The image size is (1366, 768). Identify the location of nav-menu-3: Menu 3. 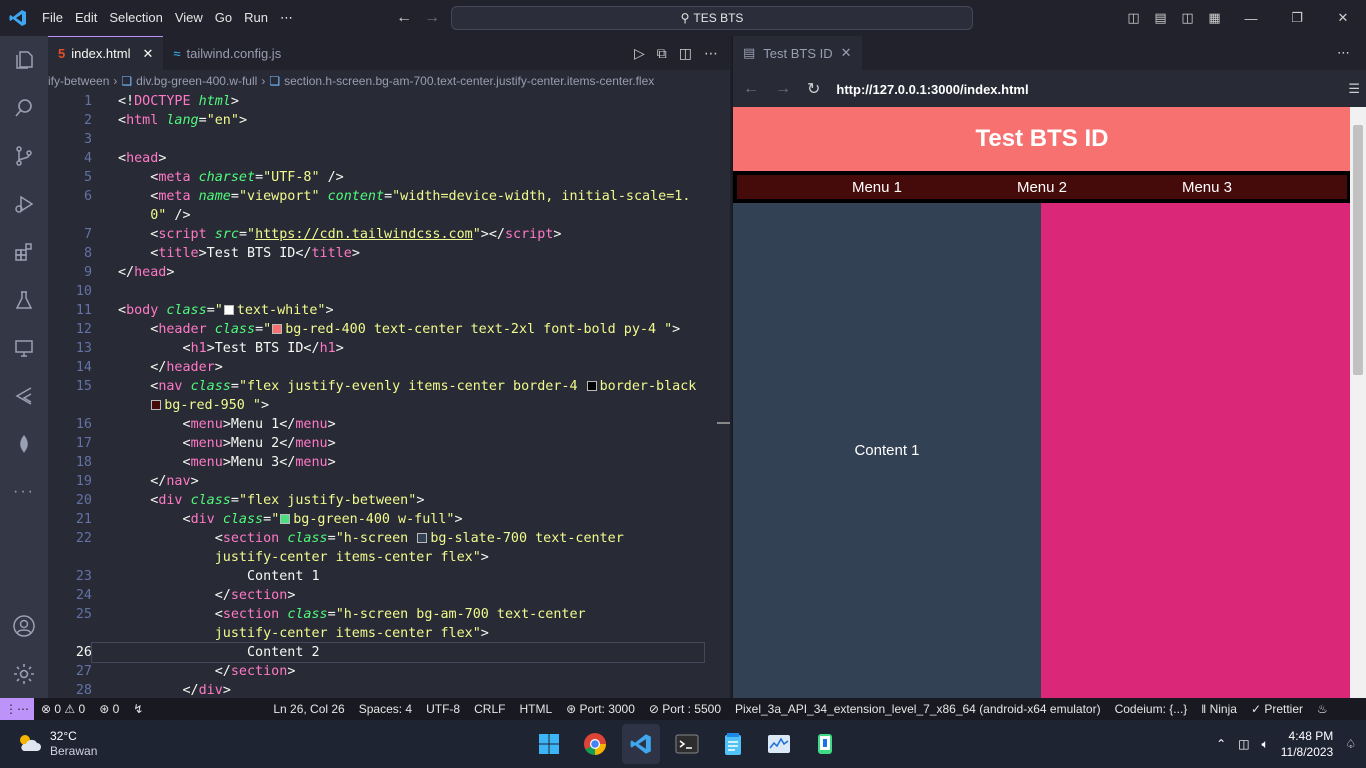
(1207, 187).